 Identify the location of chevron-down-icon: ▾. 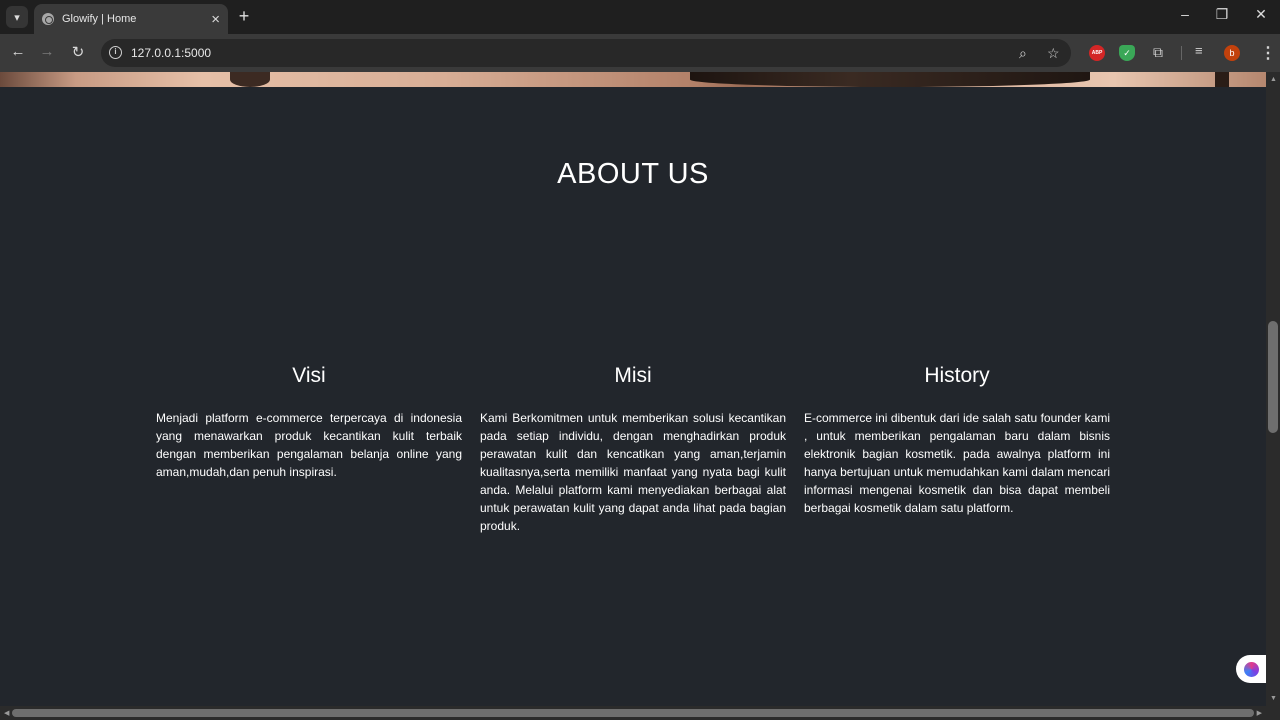
(17, 17).